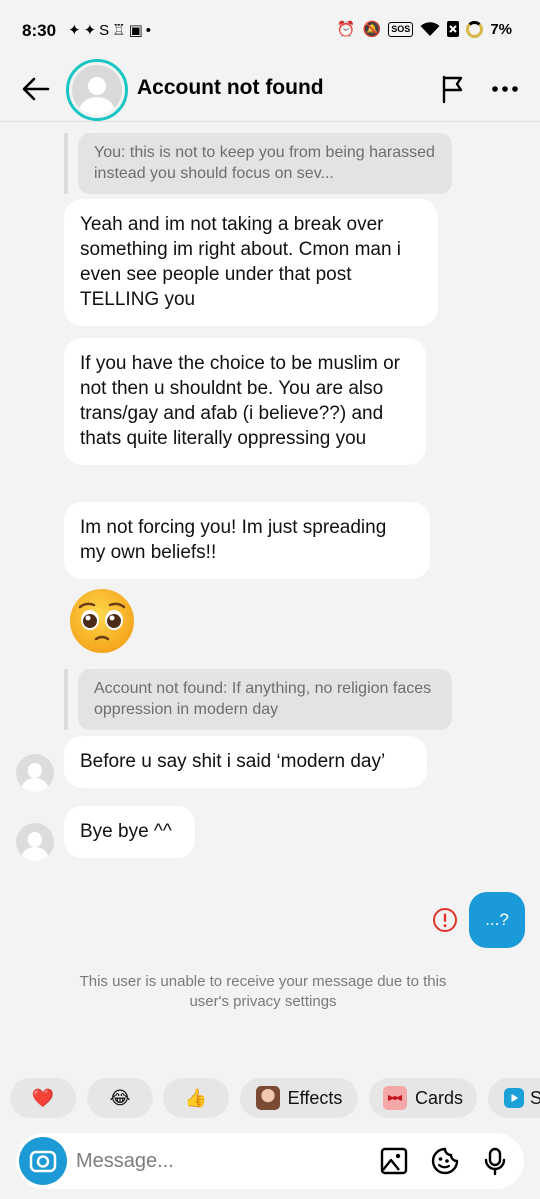 This screenshot has height=1199, width=540. What do you see at coordinates (230, 88) in the screenshot?
I see `chat-title: Account not found` at bounding box center [230, 88].